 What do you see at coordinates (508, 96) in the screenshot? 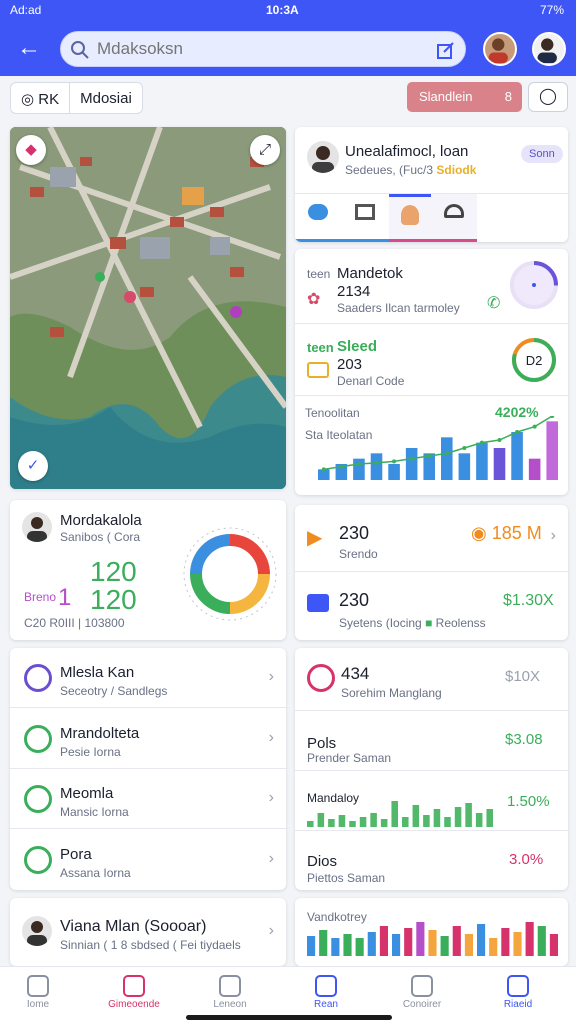
I see `filter-pill-count: 8` at bounding box center [508, 96].